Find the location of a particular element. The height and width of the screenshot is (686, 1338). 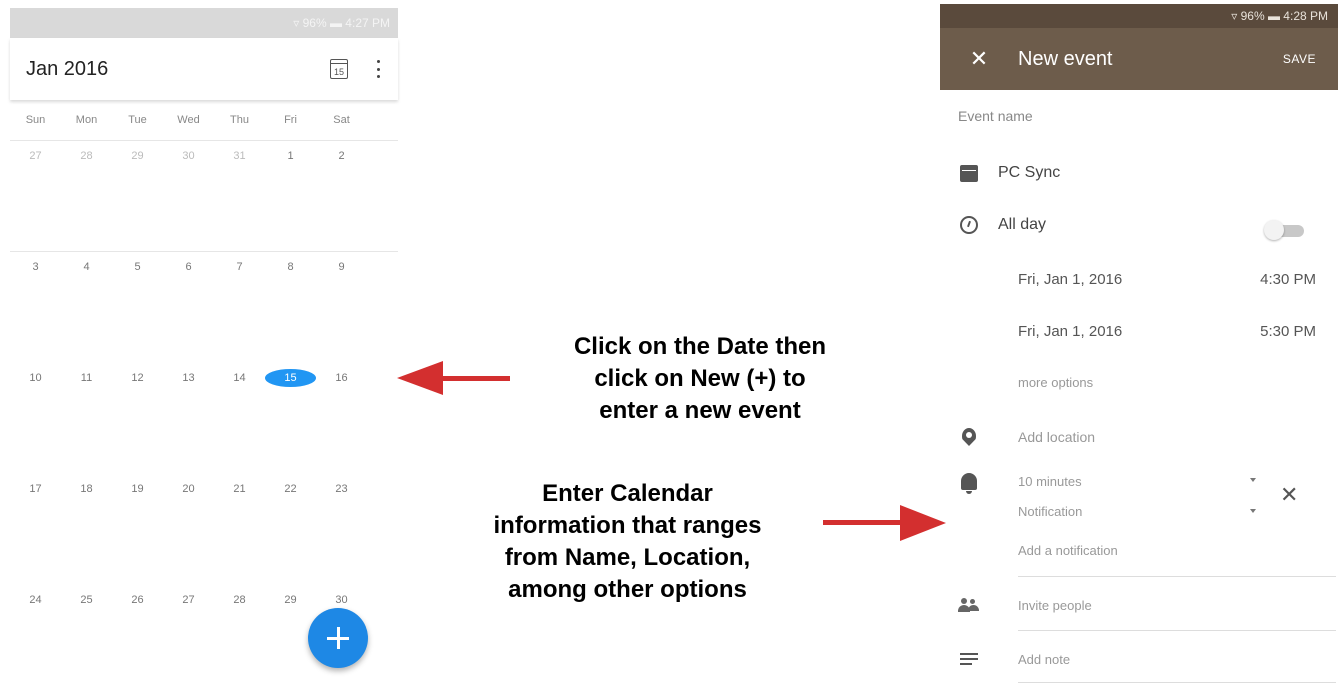

status-text: ▿ 96% ▬ 4:28 PM is located at coordinates (1279, 16).